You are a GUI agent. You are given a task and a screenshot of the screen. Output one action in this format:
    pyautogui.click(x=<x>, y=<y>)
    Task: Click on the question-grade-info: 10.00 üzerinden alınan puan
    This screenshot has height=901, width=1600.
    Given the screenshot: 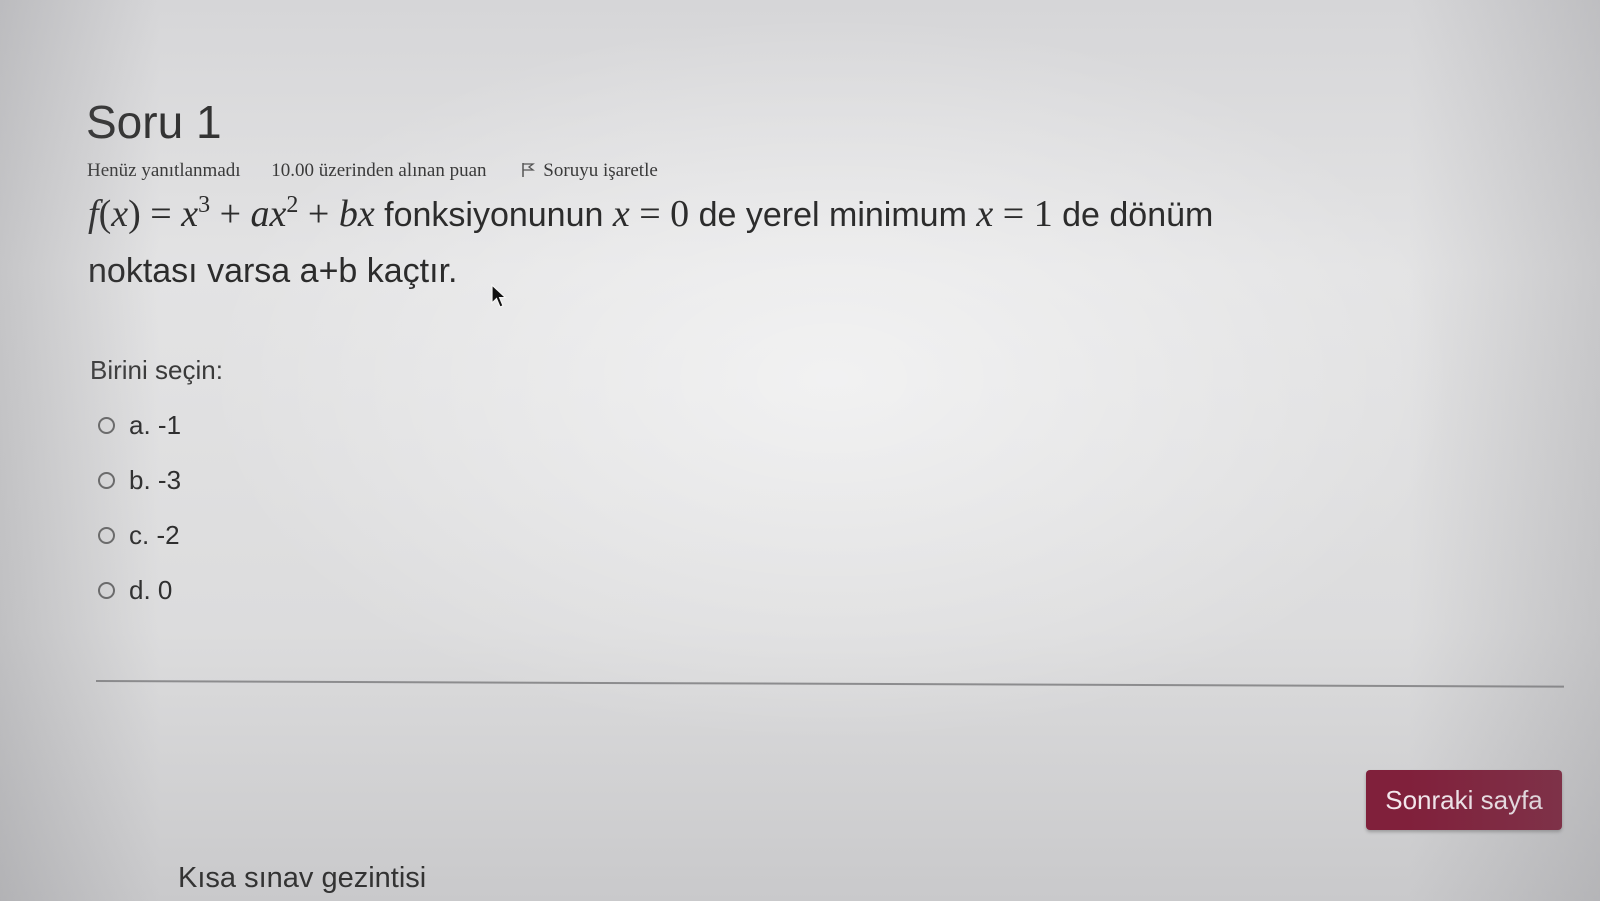 What is the action you would take?
    pyautogui.click(x=379, y=170)
    